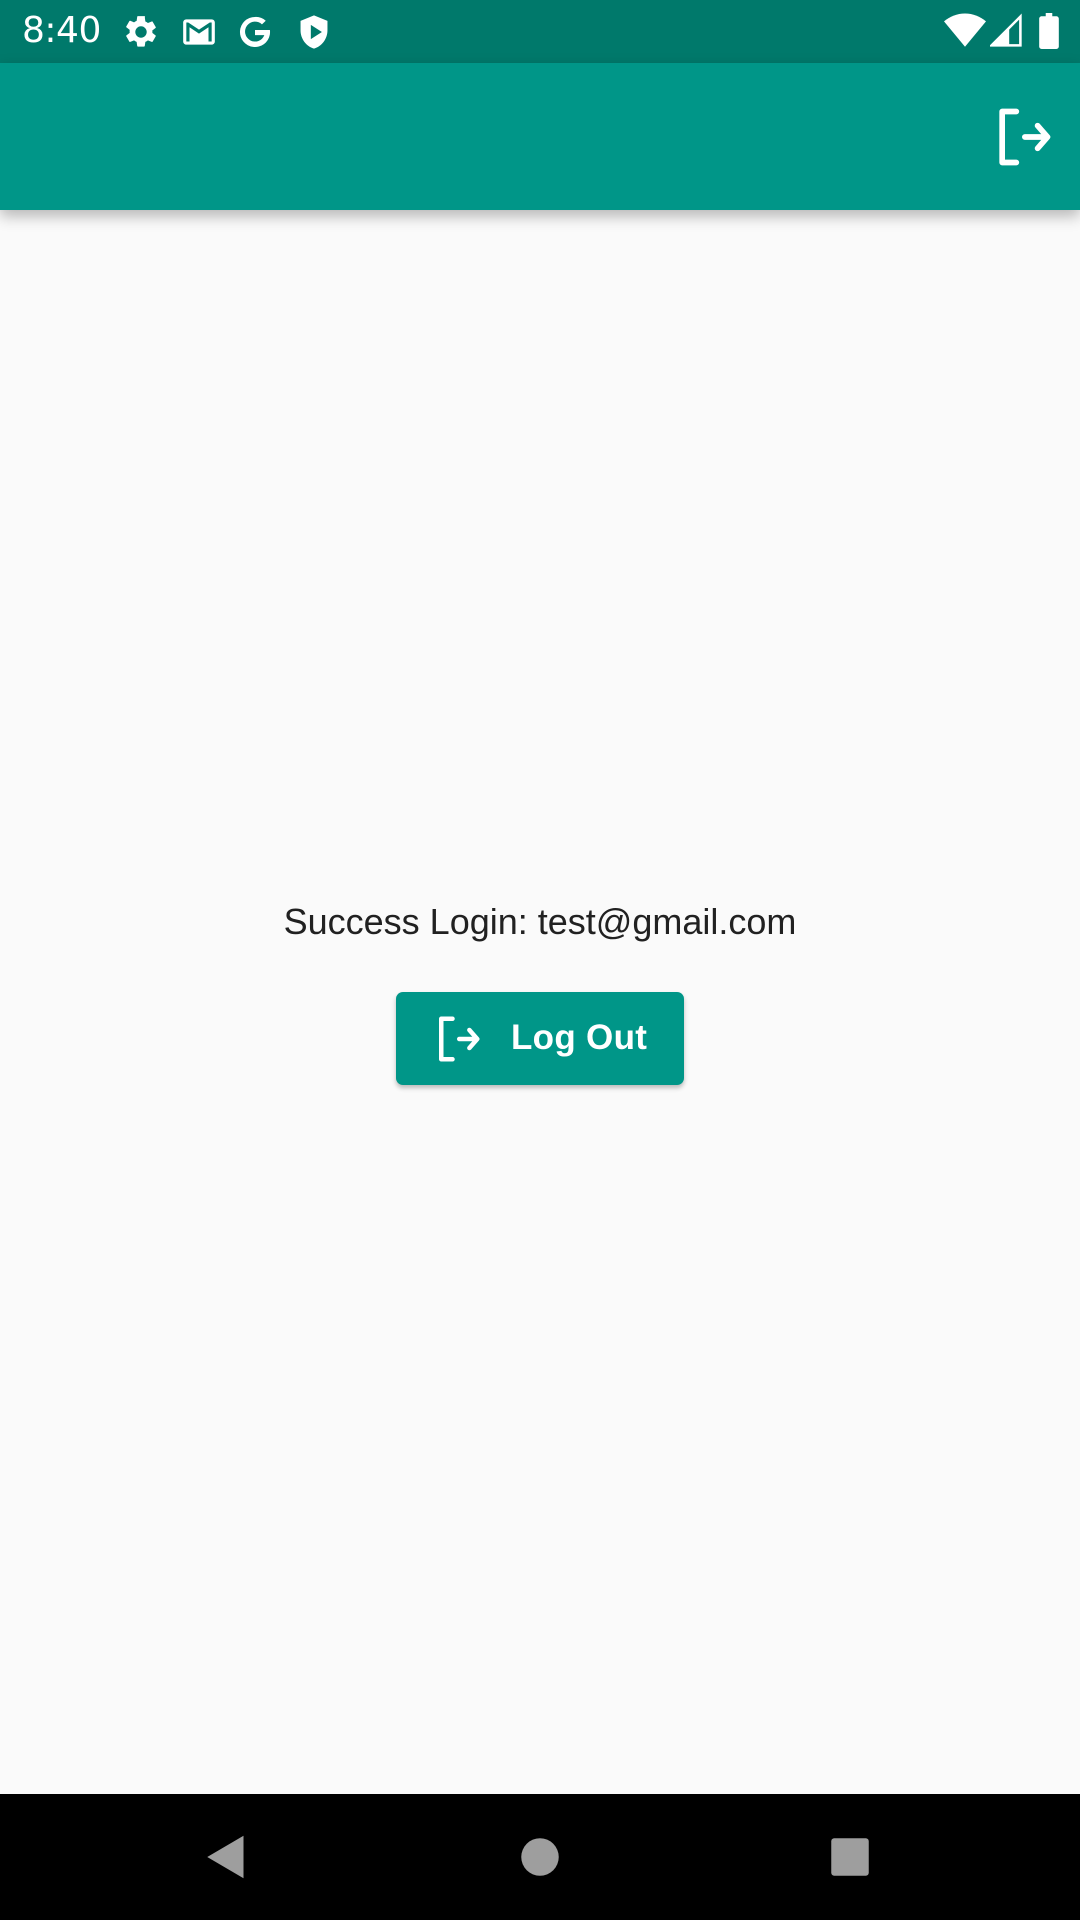 The width and height of the screenshot is (1080, 1920). Describe the element at coordinates (540, 921) in the screenshot. I see `success-message: Success Login: test@gmail.com` at that location.